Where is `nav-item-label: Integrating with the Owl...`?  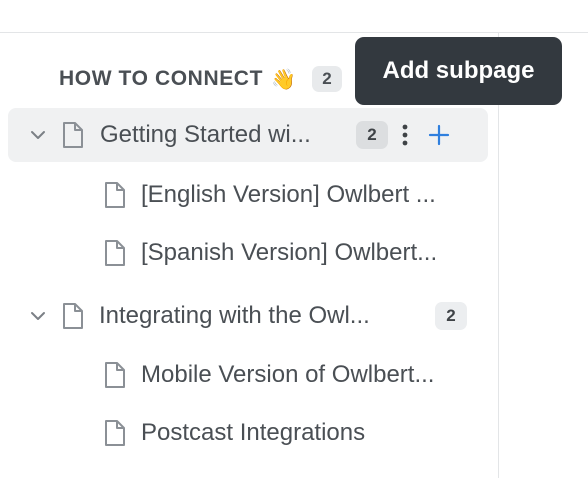
nav-item-label: Integrating with the Owl... is located at coordinates (234, 315).